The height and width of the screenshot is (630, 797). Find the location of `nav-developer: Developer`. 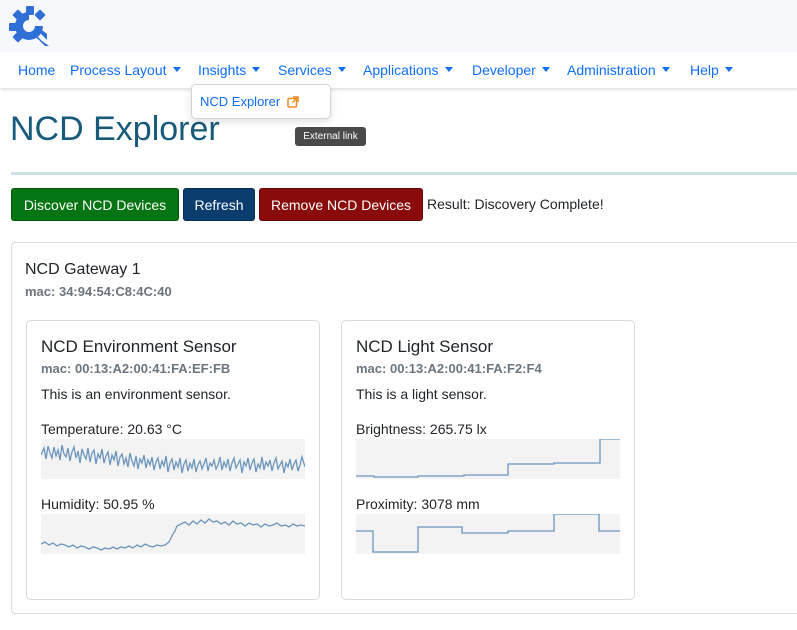

nav-developer: Developer is located at coordinates (511, 70).